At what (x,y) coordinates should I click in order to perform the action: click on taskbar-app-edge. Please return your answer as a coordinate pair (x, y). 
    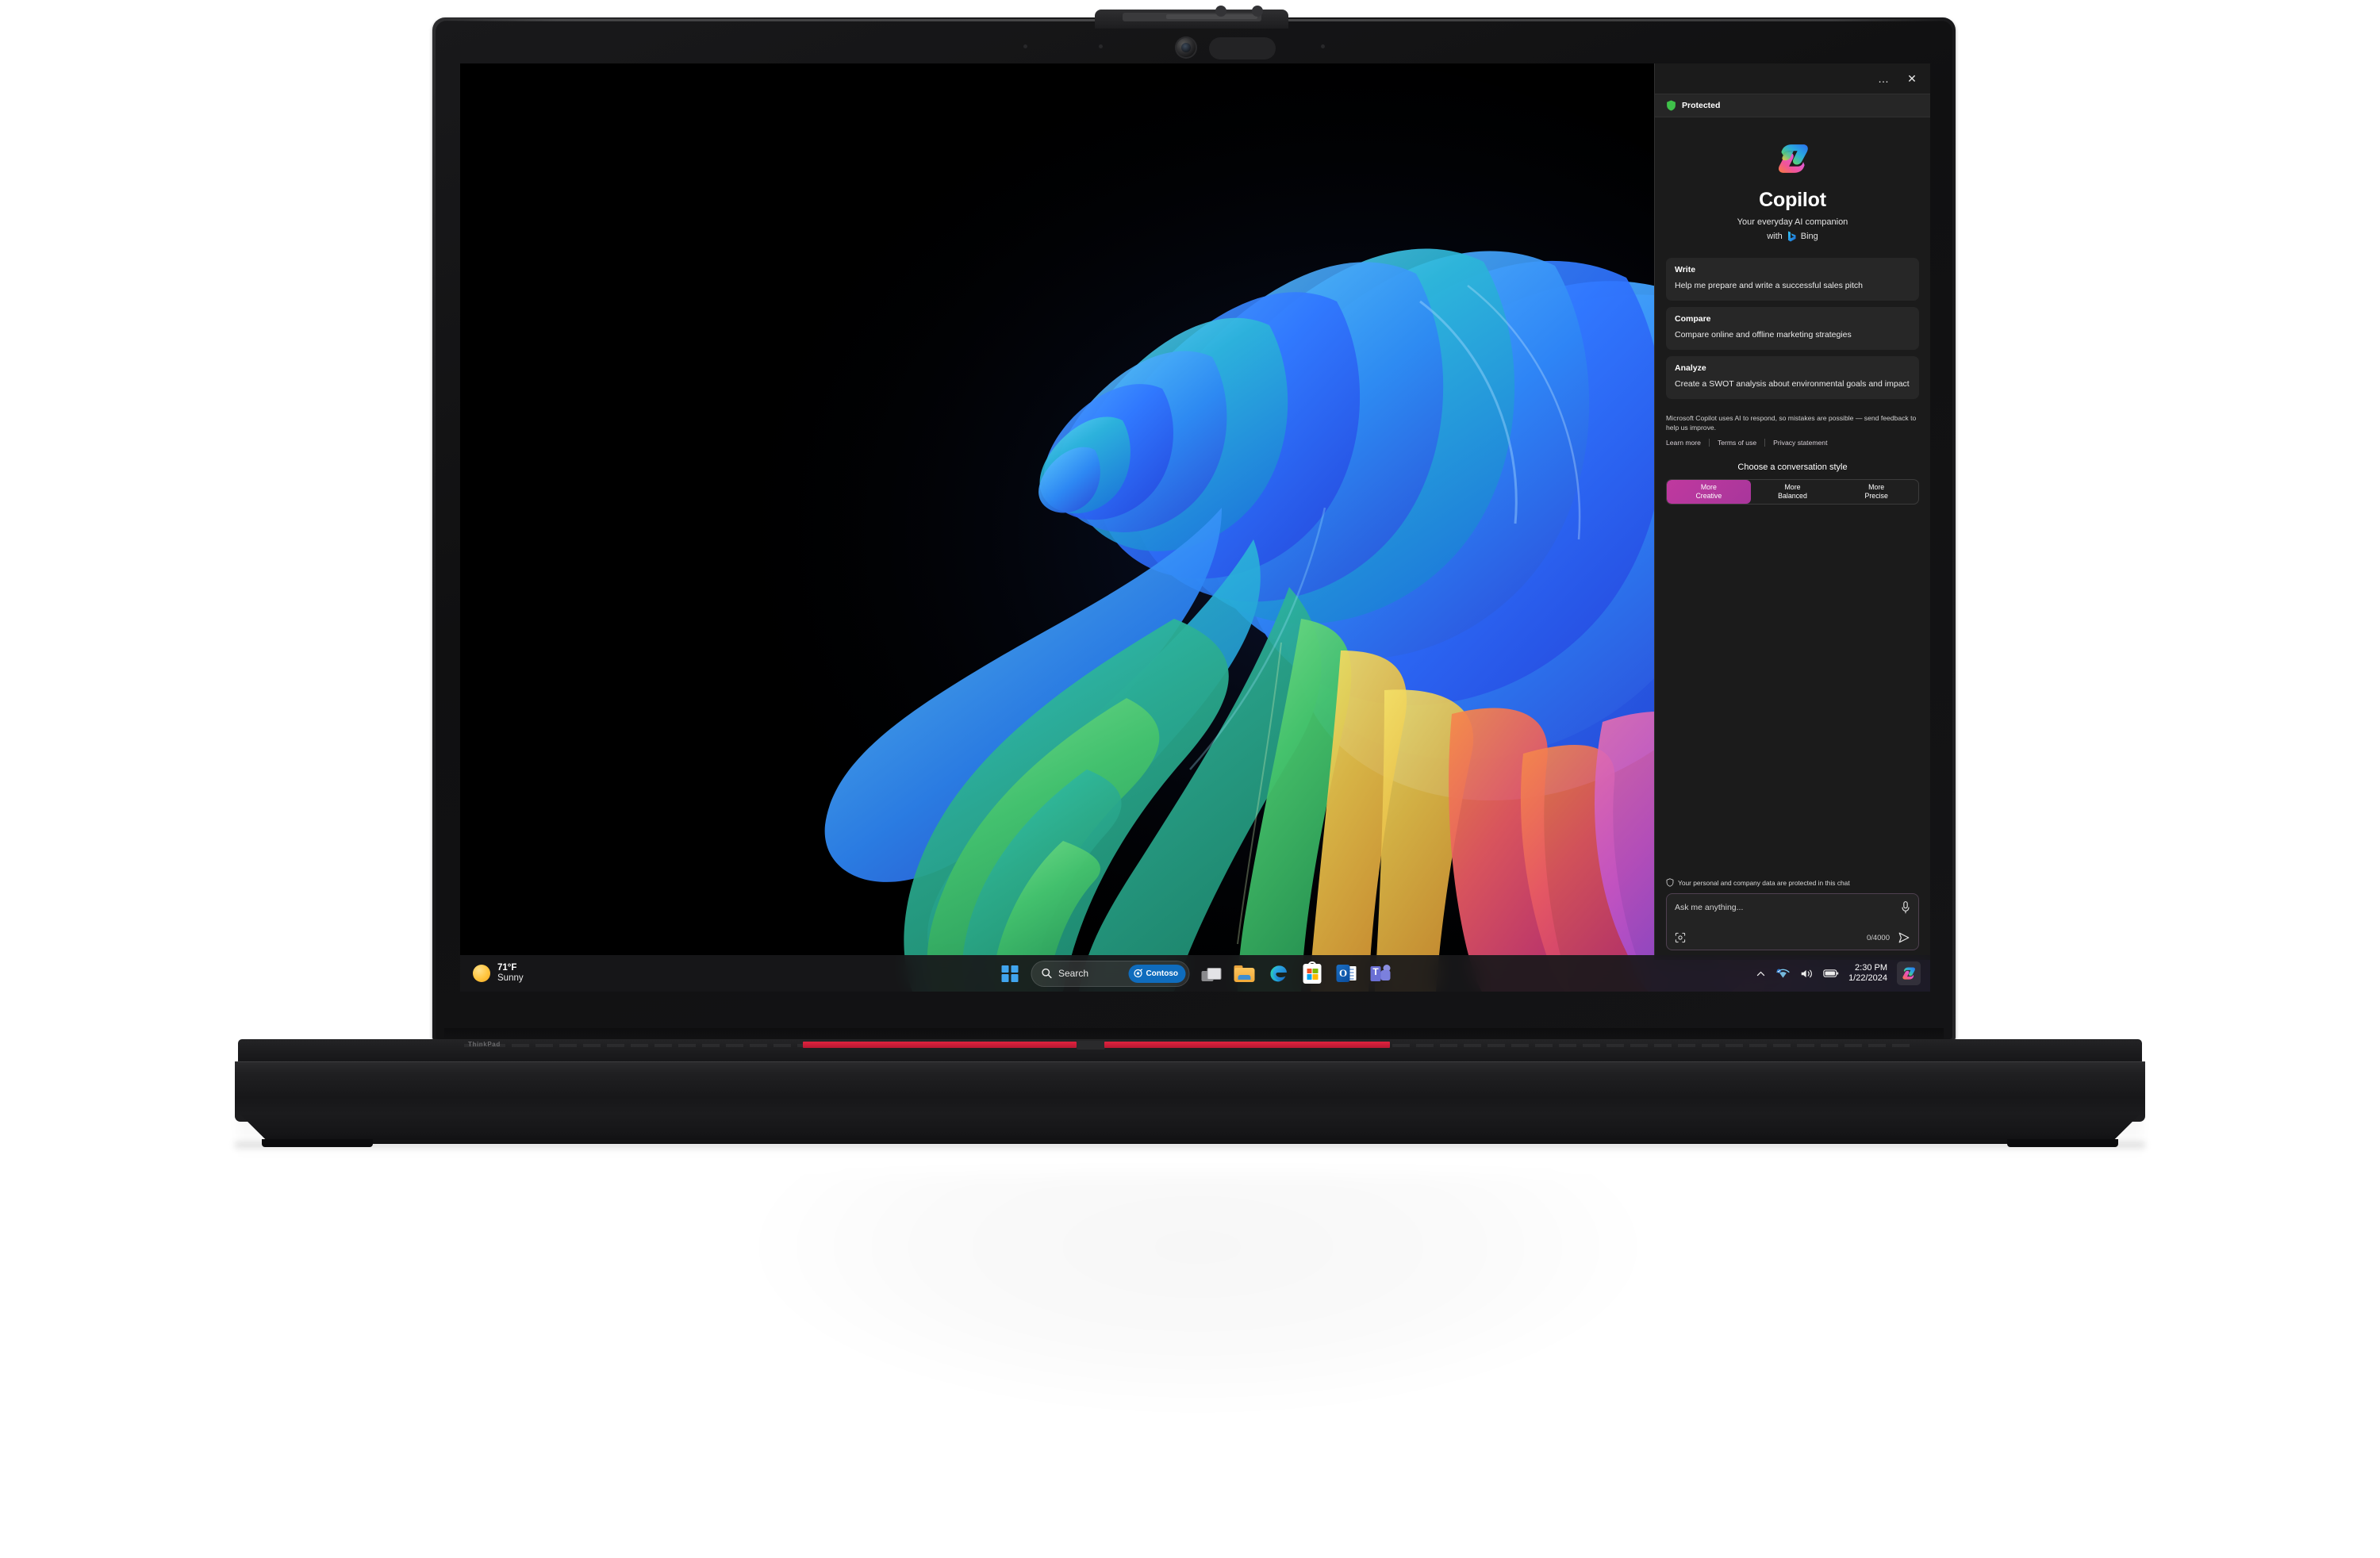
    Looking at the image, I should click on (1278, 973).